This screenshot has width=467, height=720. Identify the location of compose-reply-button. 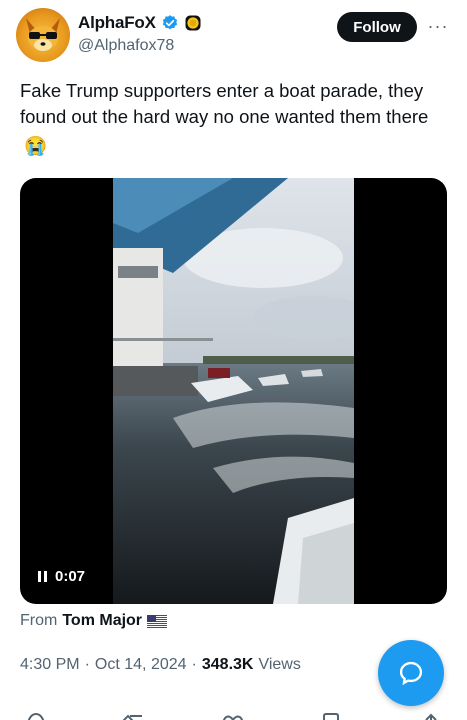
(411, 673).